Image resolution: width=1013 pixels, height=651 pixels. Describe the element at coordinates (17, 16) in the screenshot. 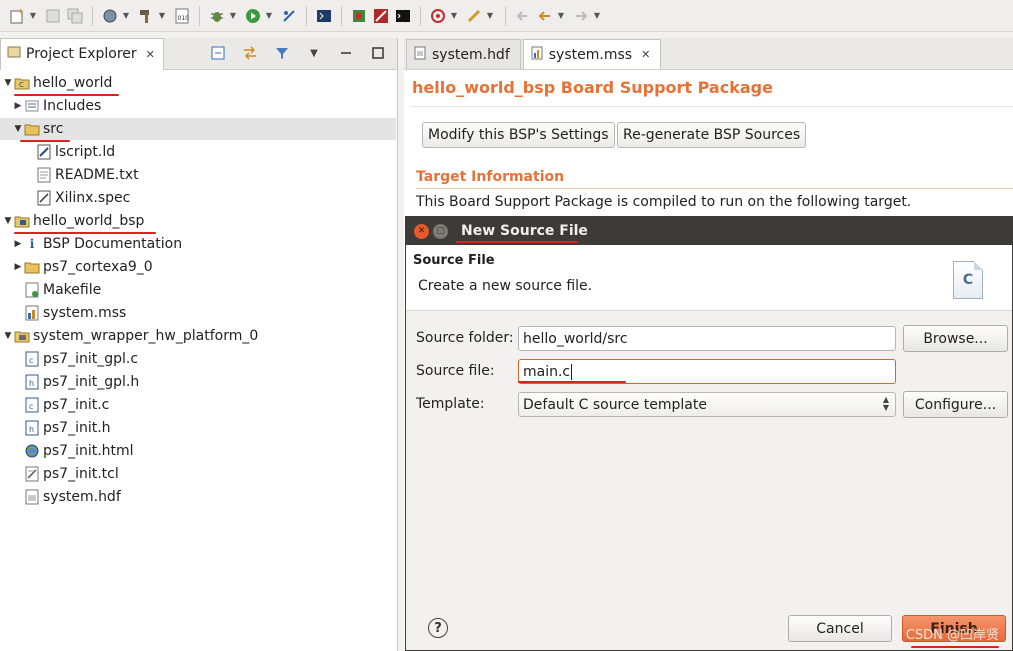

I see `new-icon` at that location.